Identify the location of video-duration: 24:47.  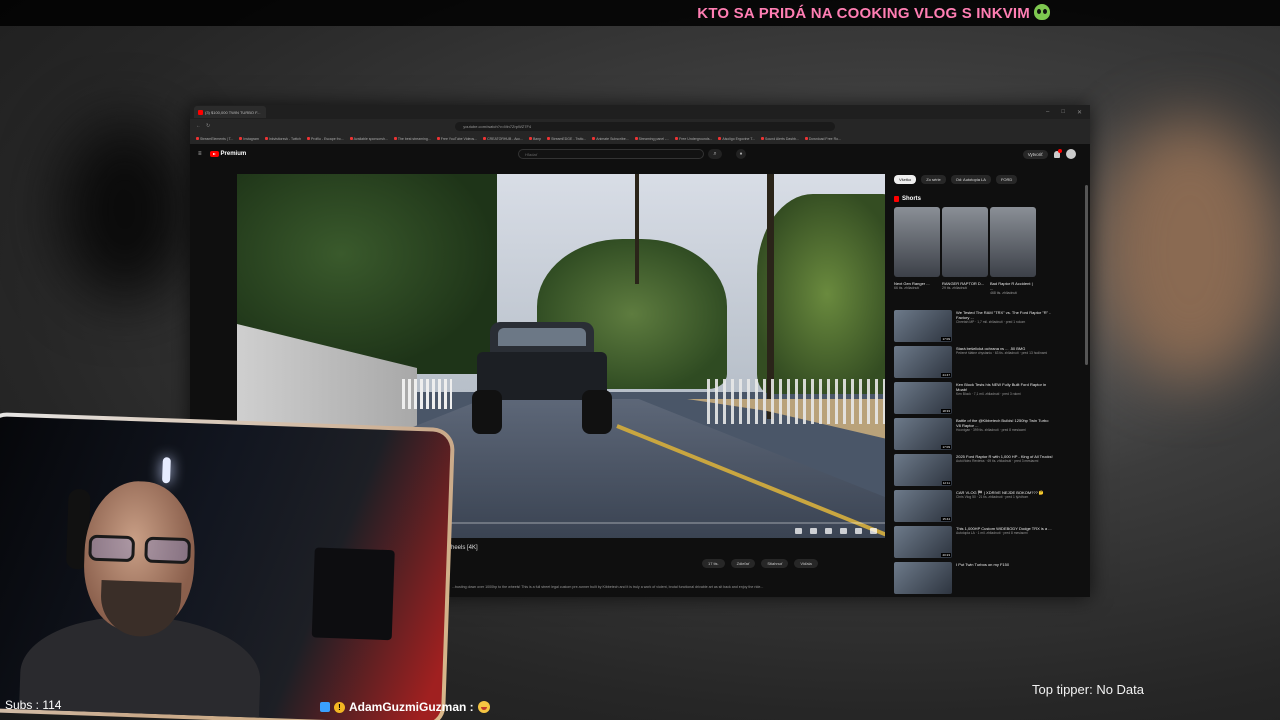
(946, 374).